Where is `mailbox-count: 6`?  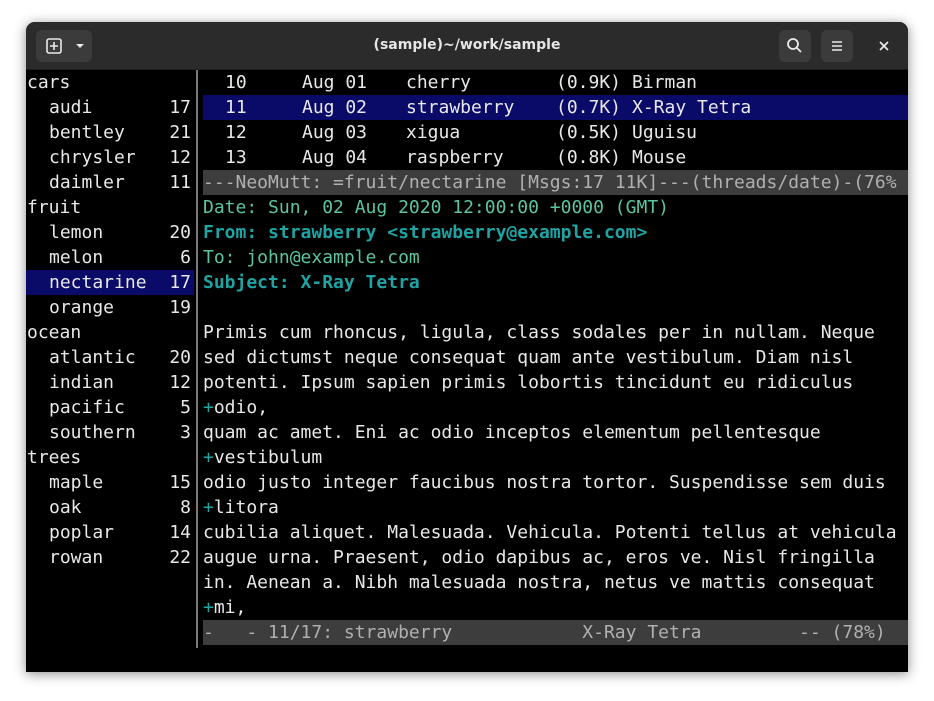 mailbox-count: 6 is located at coordinates (185, 257).